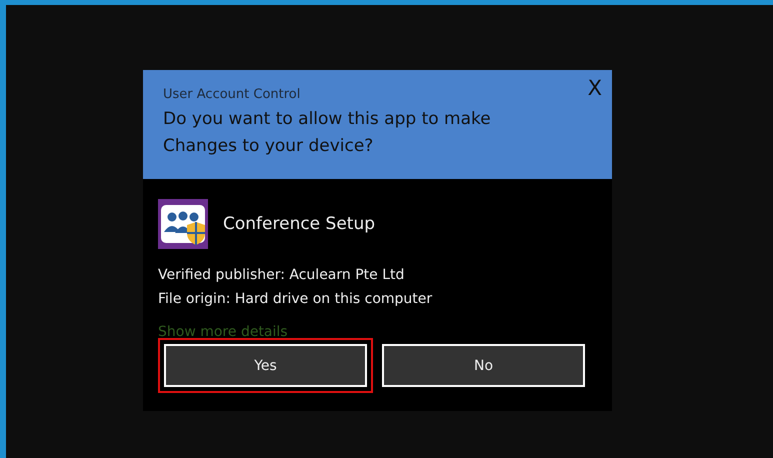 The height and width of the screenshot is (458, 773). Describe the element at coordinates (183, 224) in the screenshot. I see `people-shield-icon` at that location.